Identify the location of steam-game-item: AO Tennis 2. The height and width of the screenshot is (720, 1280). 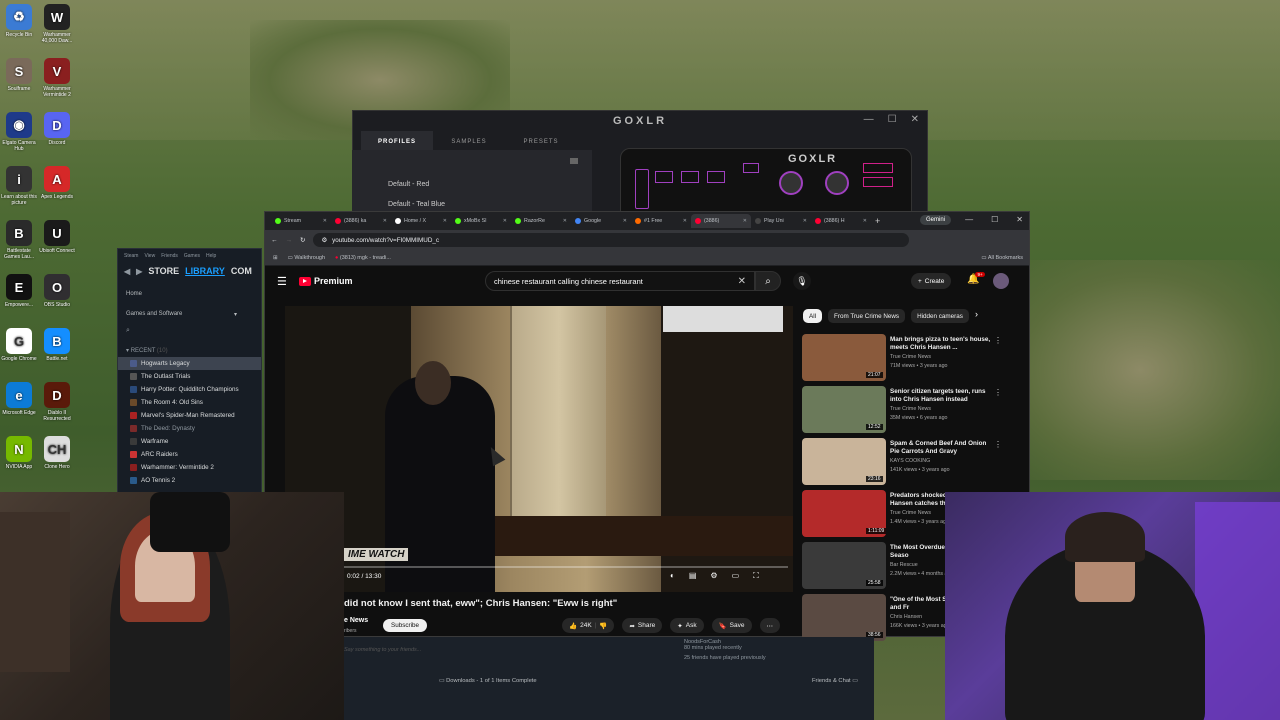
(189, 480).